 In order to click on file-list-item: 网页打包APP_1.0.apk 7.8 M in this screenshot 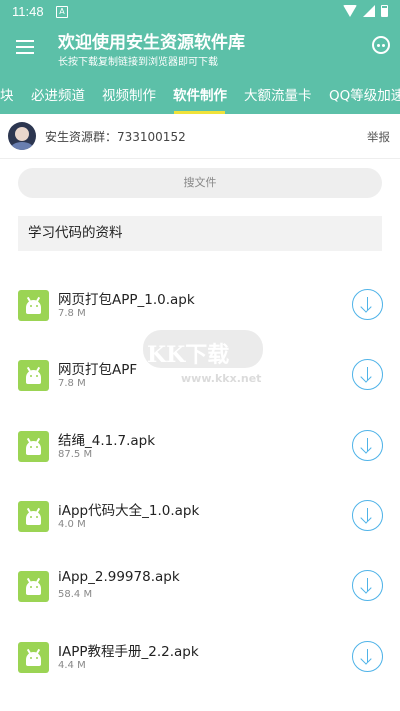, I will do `click(200, 319)`.